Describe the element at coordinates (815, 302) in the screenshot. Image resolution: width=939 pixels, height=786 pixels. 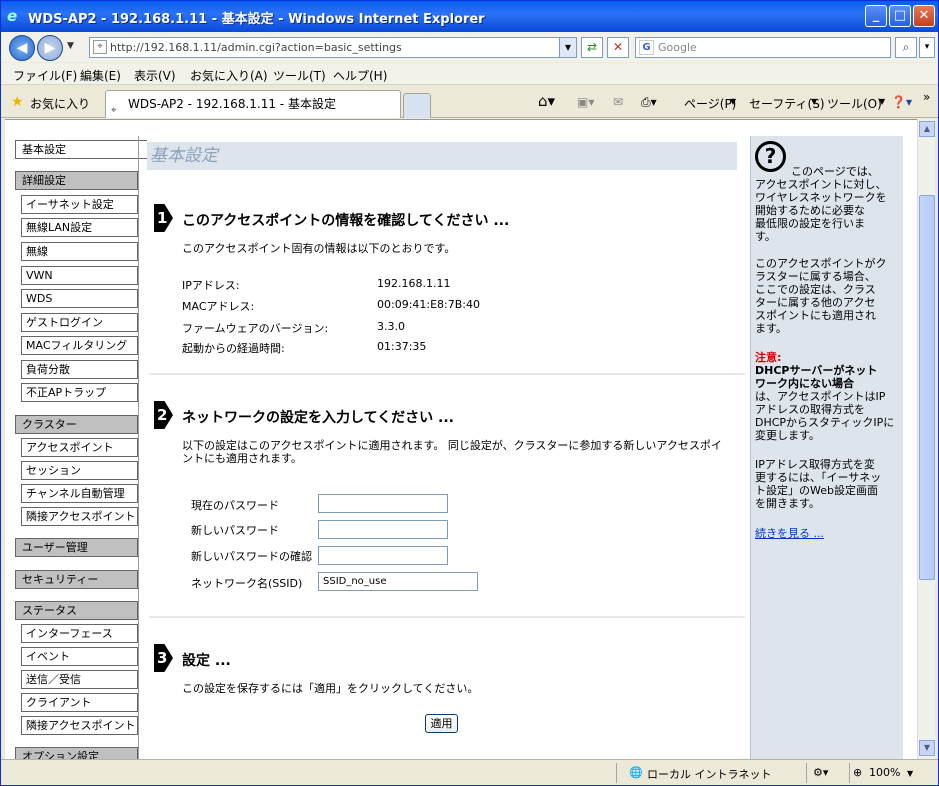
I see `help-text-2d: ターに属する他のアクセ` at that location.